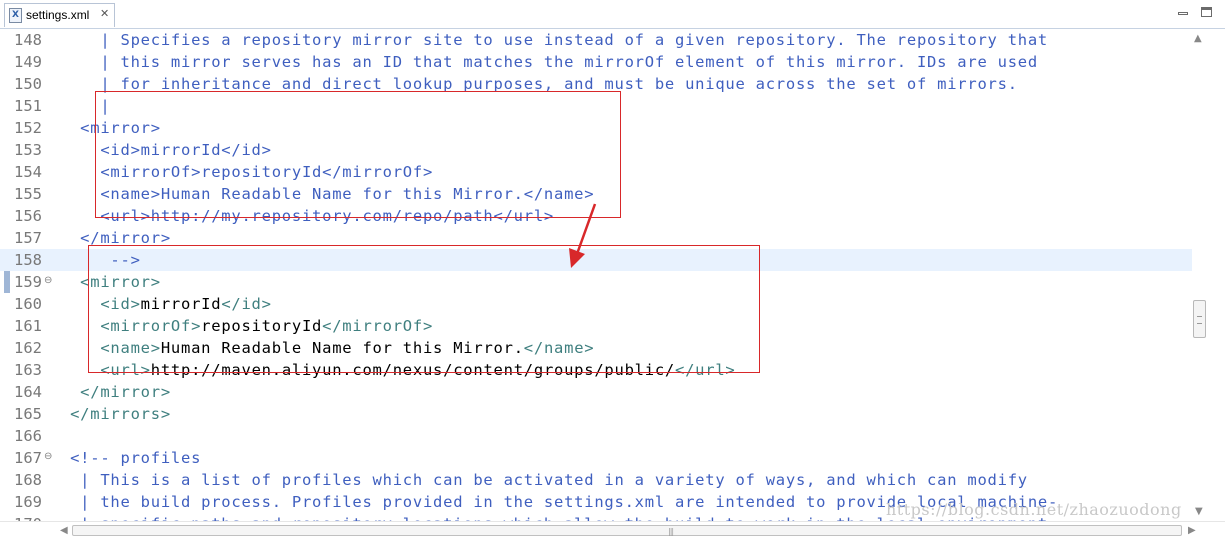 The height and width of the screenshot is (540, 1225). What do you see at coordinates (28, 194) in the screenshot?
I see `line-number: 155` at bounding box center [28, 194].